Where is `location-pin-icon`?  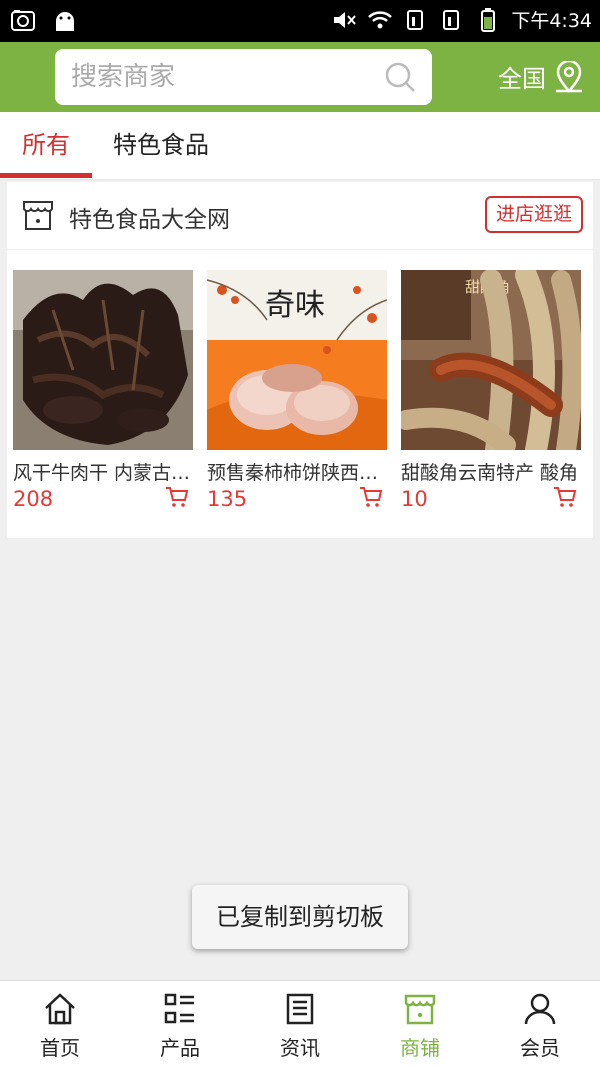 location-pin-icon is located at coordinates (569, 76).